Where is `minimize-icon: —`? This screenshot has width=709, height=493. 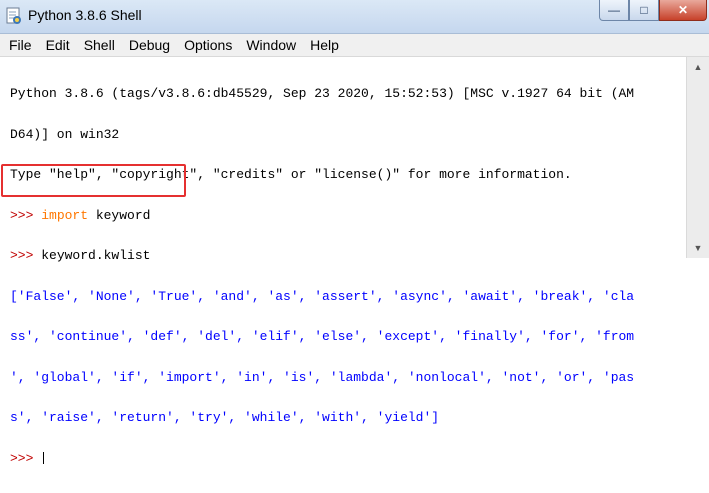
minimize-icon: — is located at coordinates (614, 10).